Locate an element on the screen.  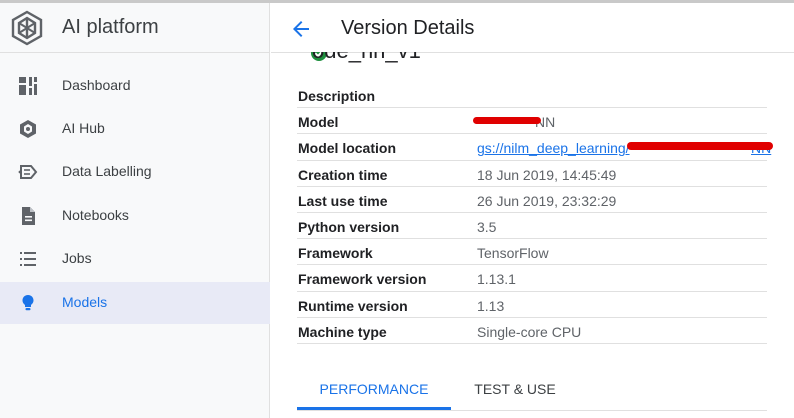
detail-row-last-use-time: Last use time 26 Jun 2019, 23:32:29 is located at coordinates (532, 200).